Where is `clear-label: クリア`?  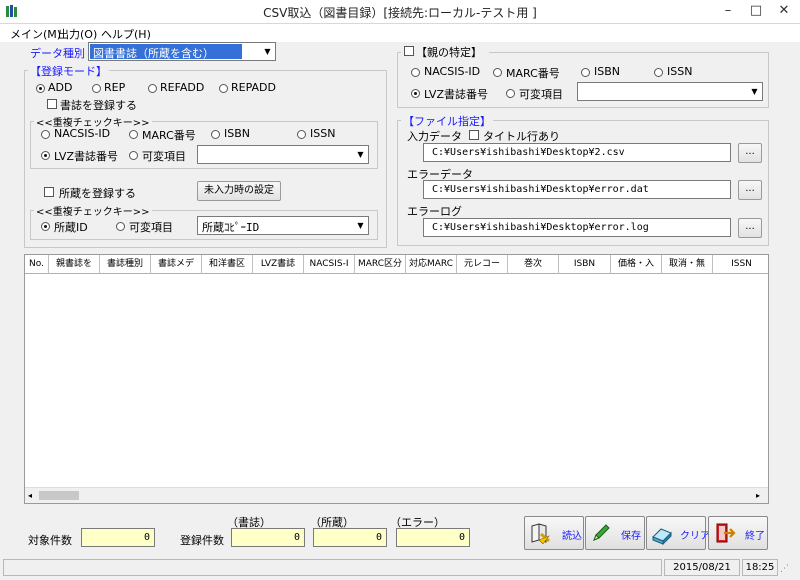 clear-label: クリア is located at coordinates (695, 536).